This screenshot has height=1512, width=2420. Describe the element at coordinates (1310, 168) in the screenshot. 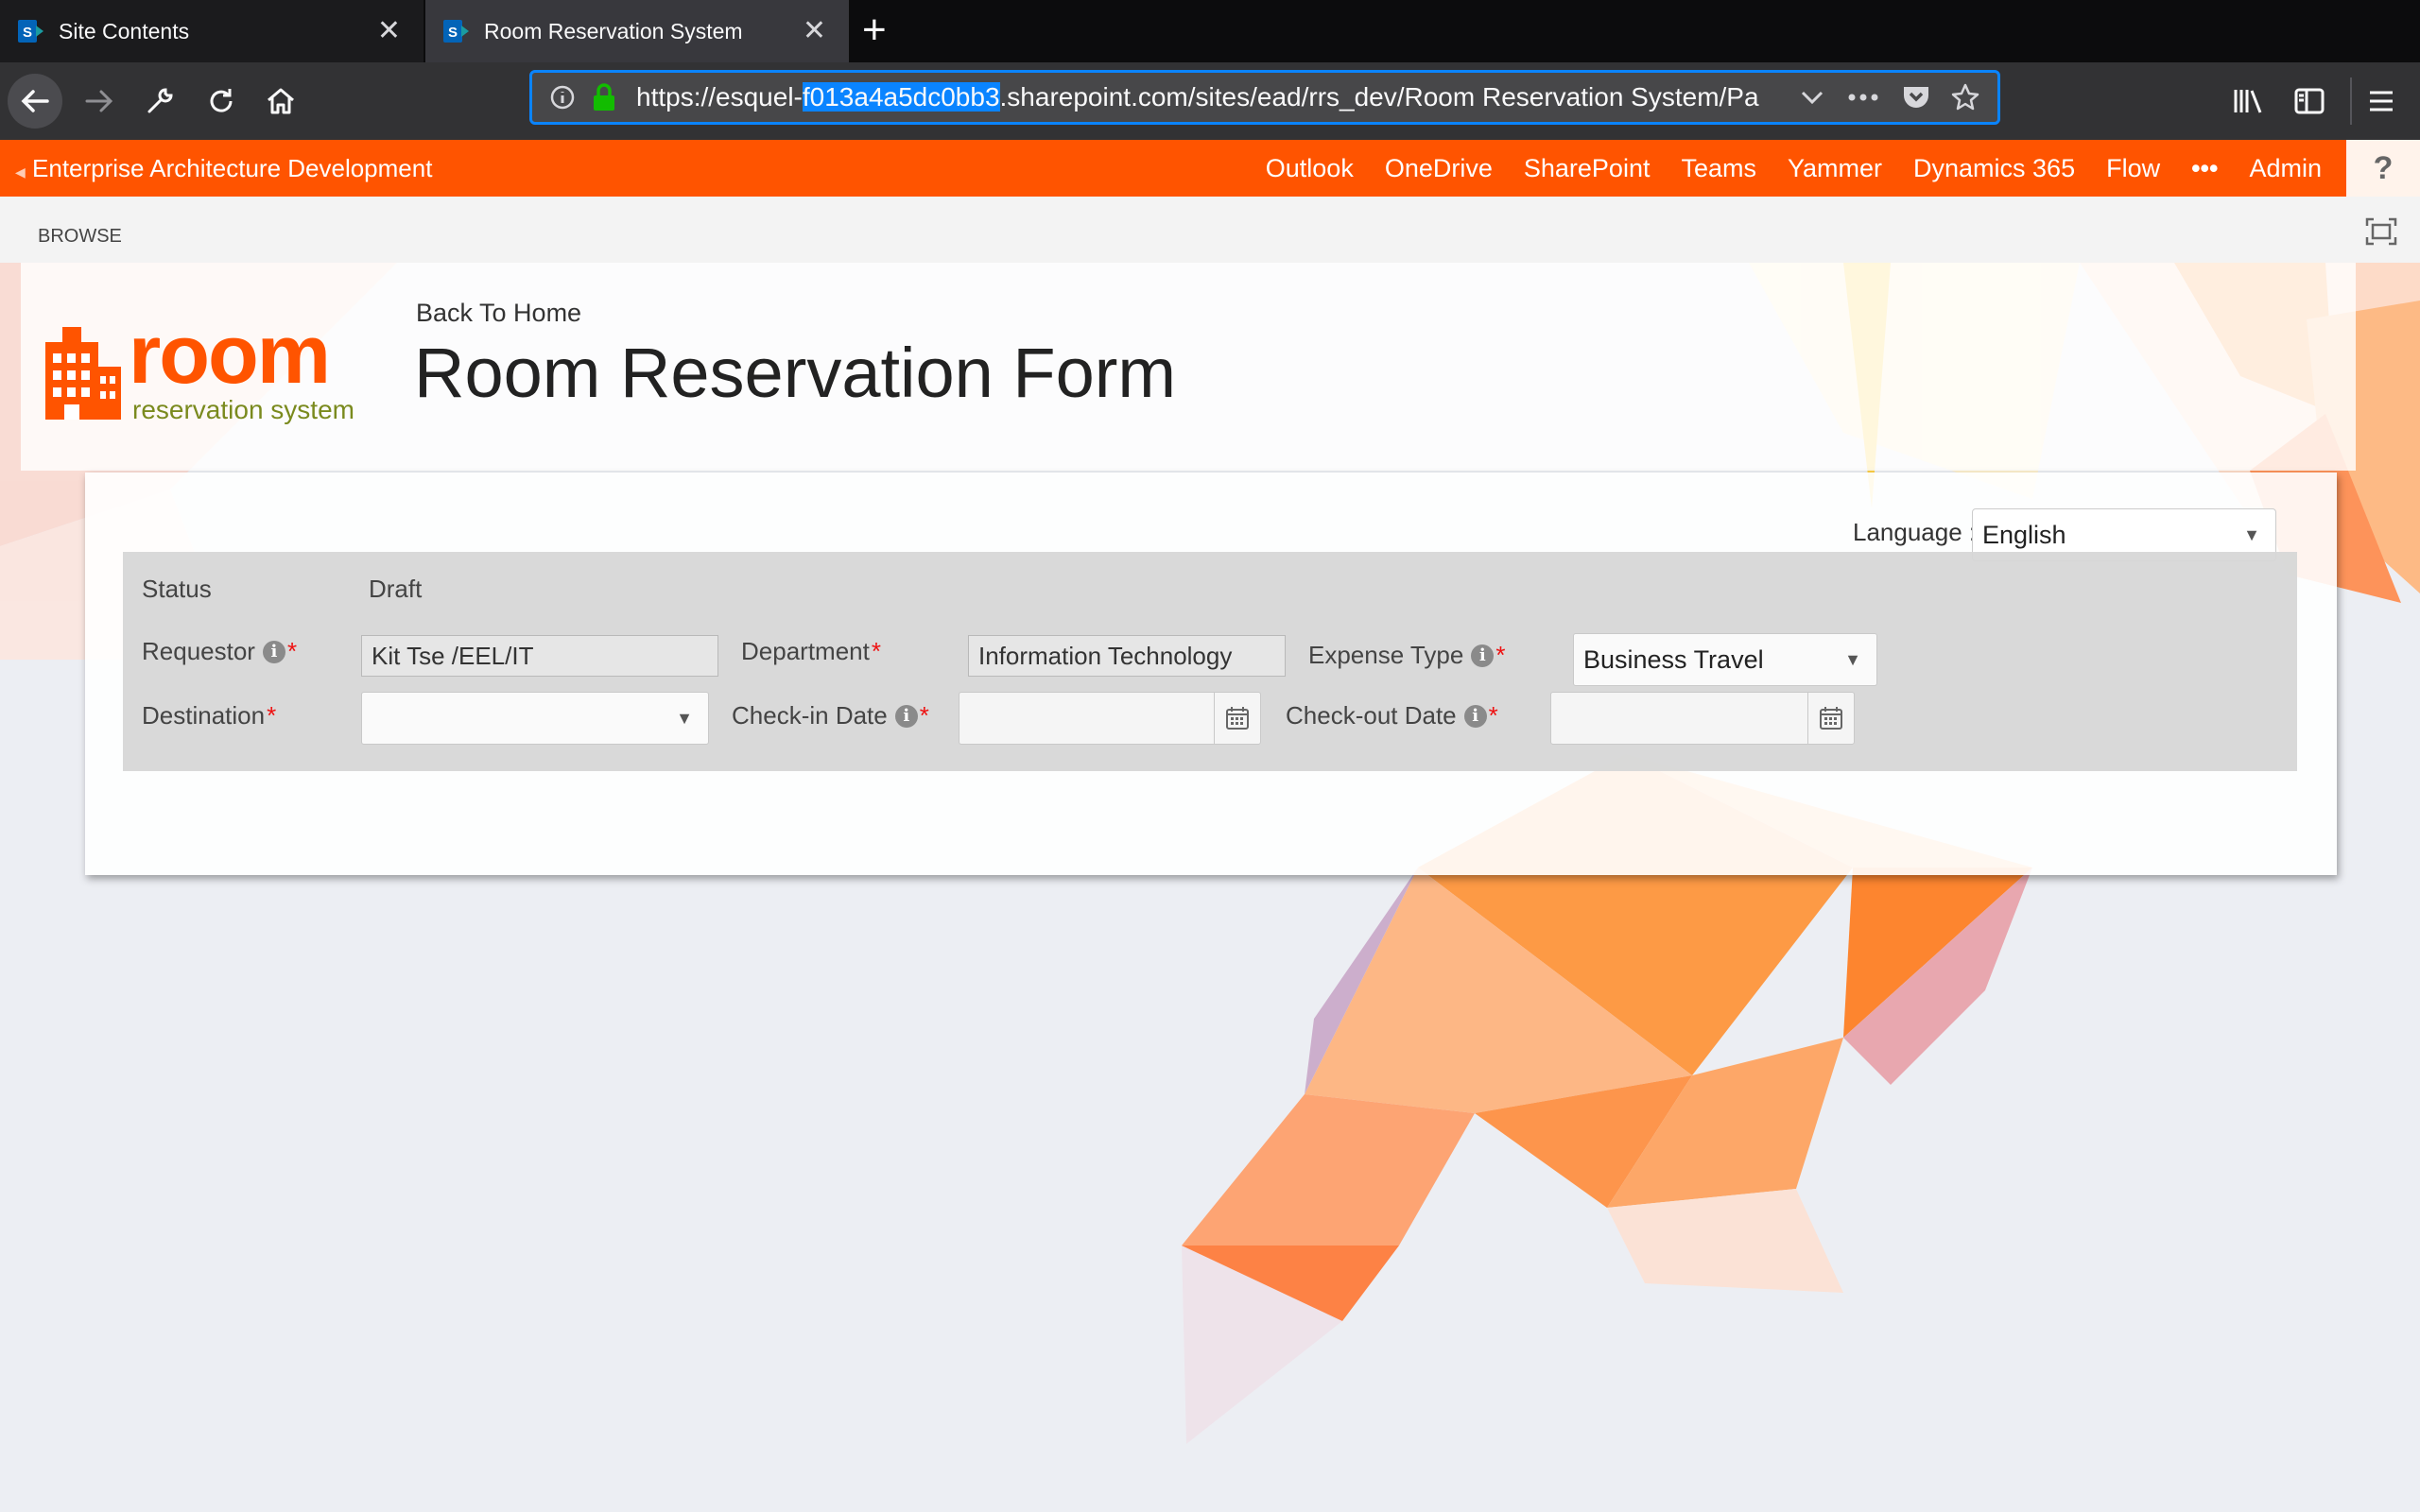

I see `suite-link-outlook: Outlook` at that location.